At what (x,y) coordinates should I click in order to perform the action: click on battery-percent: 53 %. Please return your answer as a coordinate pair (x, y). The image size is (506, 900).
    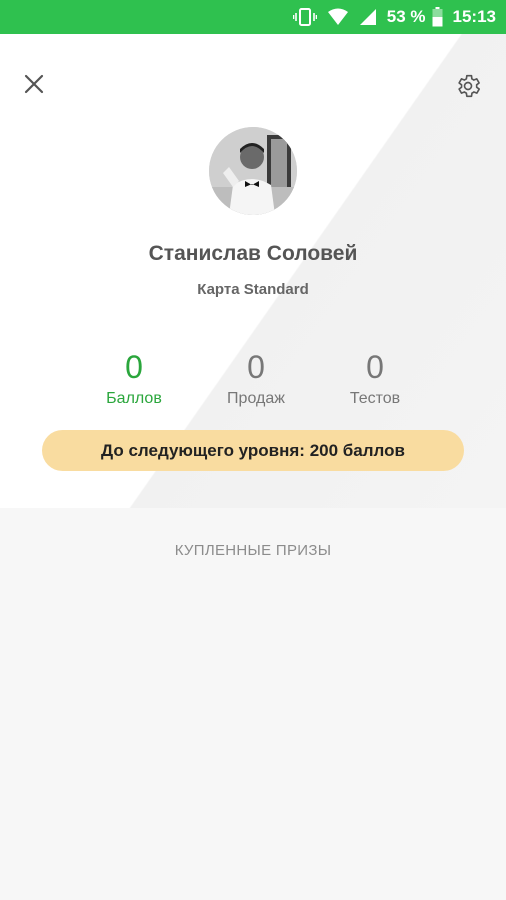
    Looking at the image, I should click on (406, 16).